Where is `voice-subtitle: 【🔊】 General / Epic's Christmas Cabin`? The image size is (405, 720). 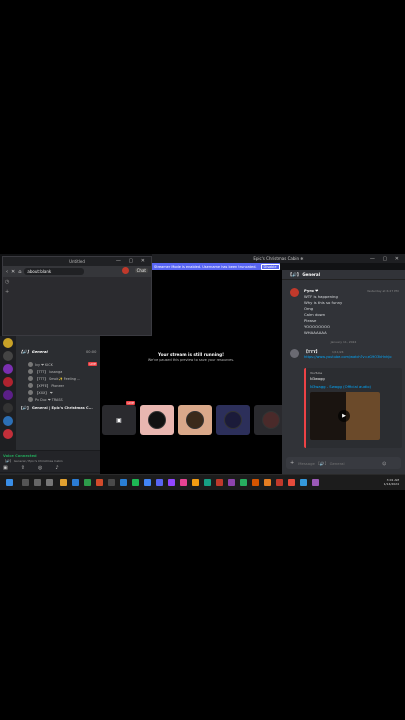
voice-subtitle: 【🔊】 General / Epic's Christmas Cabin is located at coordinates (33, 461).